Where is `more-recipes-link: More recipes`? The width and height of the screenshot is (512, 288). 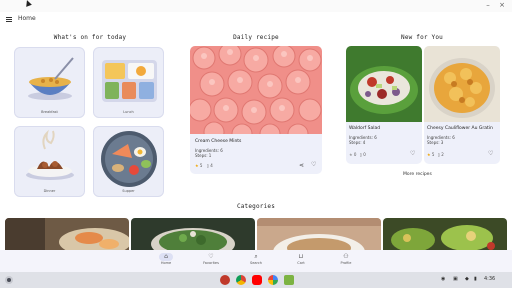 more-recipes-link: More recipes is located at coordinates (417, 174).